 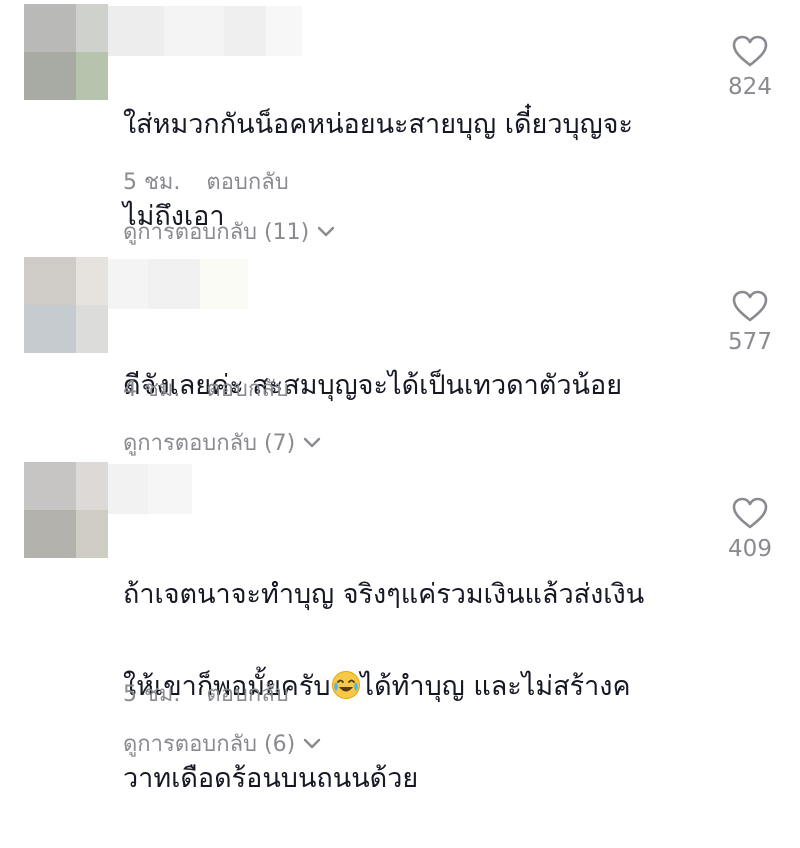 What do you see at coordinates (152, 389) in the screenshot?
I see `comment-time: 4 ชม.` at bounding box center [152, 389].